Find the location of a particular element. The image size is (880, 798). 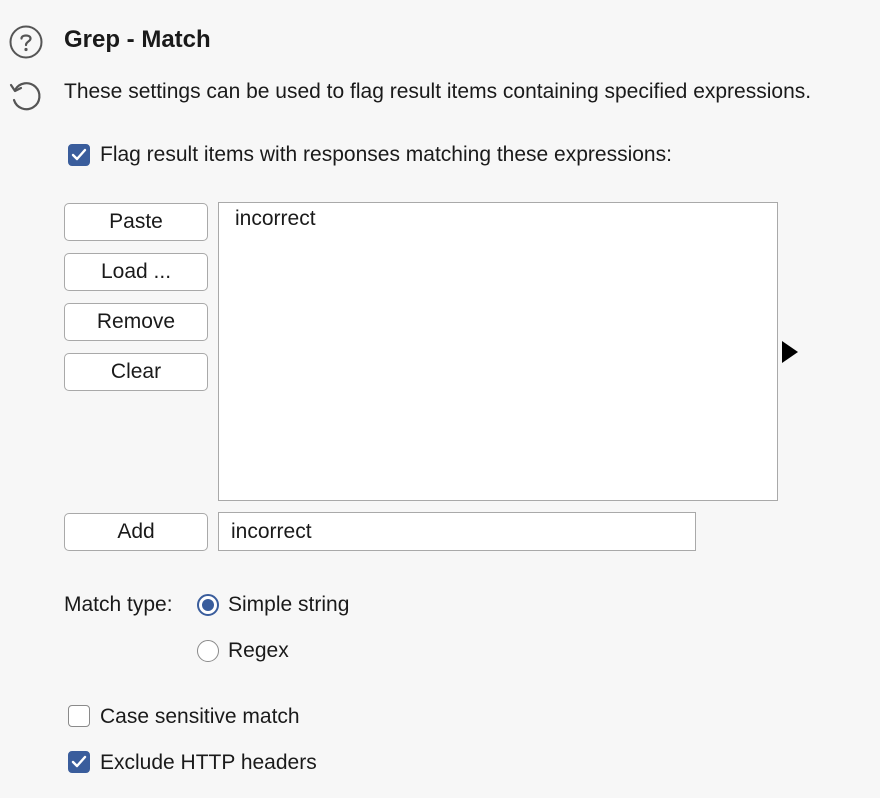

restore-defaults-icon is located at coordinates (25, 96).